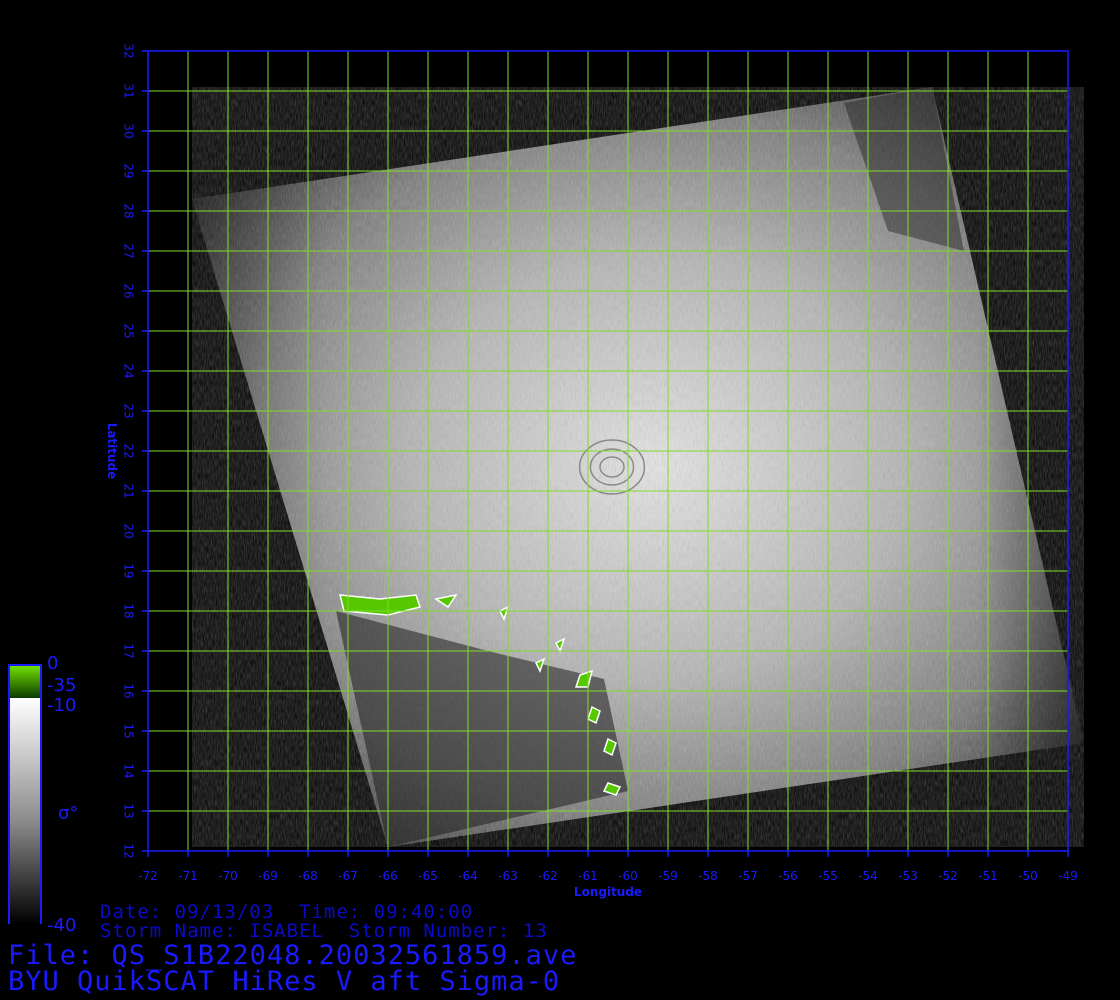 The width and height of the screenshot is (1120, 1000). Describe the element at coordinates (129, 810) in the screenshot. I see `latitude-tick-label: 13` at that location.